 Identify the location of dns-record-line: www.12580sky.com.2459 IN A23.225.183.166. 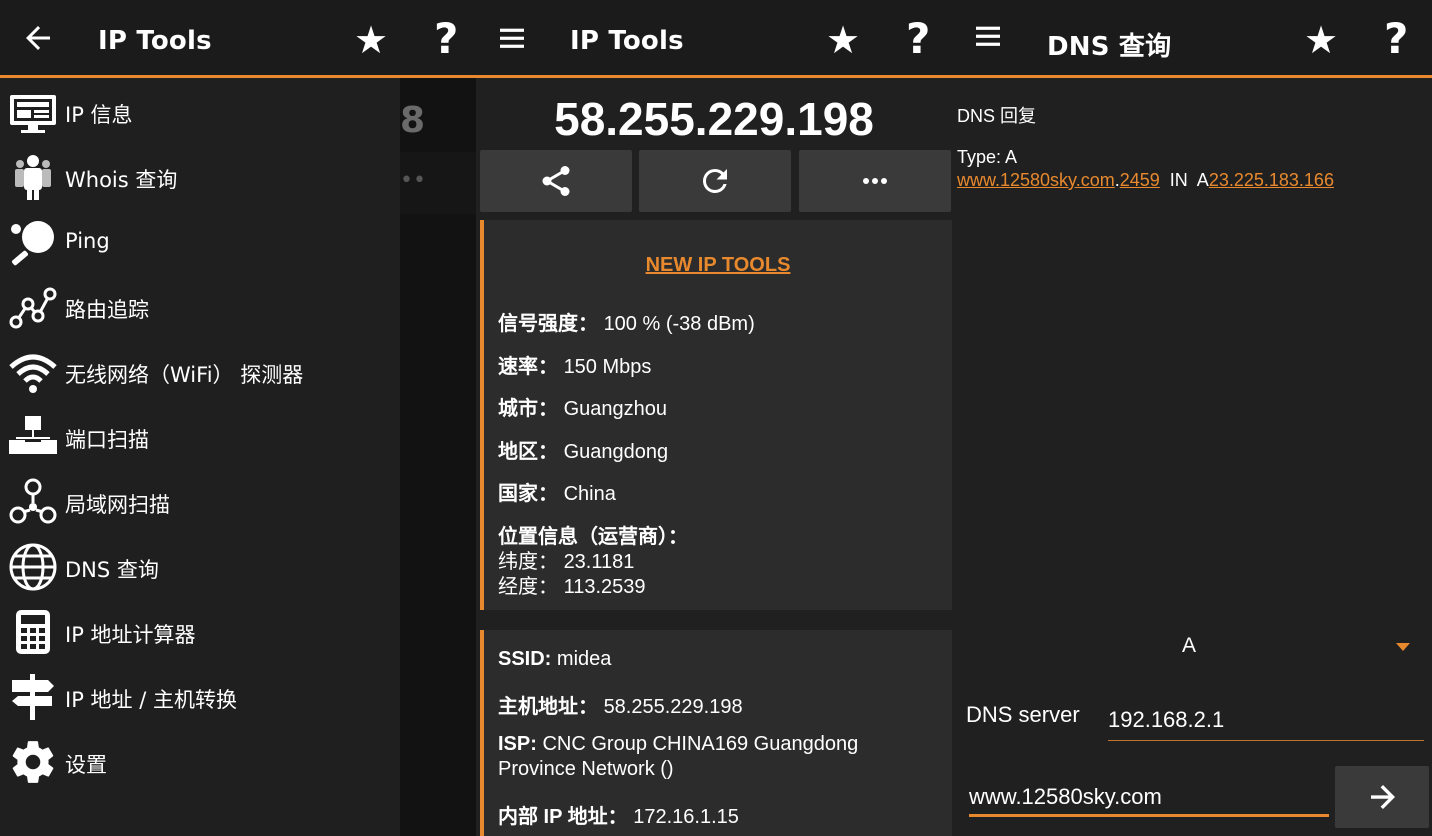
(1145, 180).